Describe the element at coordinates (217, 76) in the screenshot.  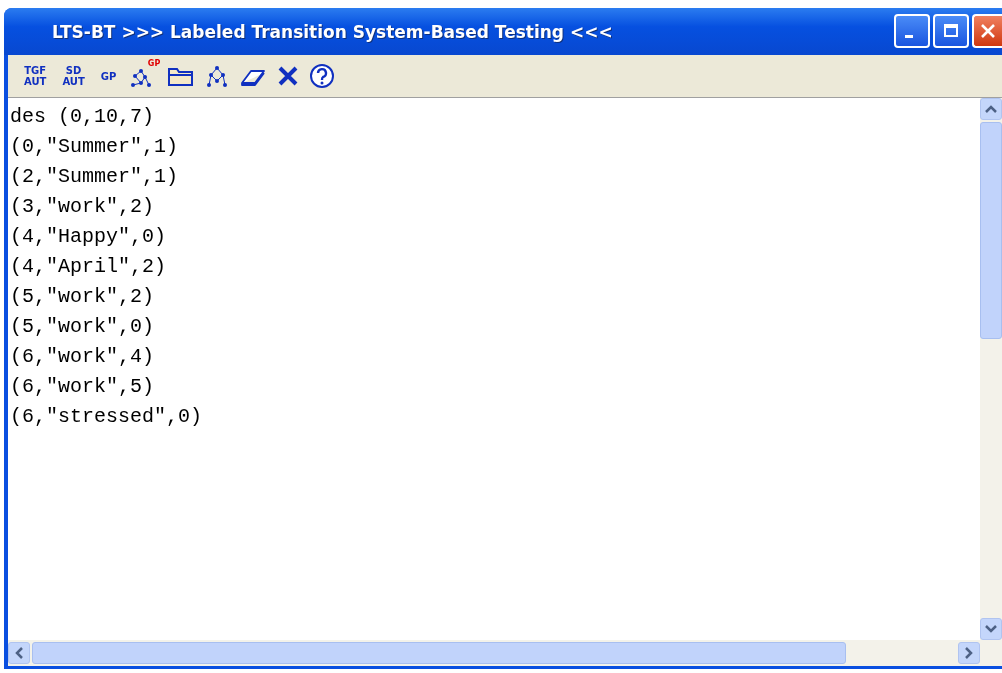
I see `graph-icon` at that location.